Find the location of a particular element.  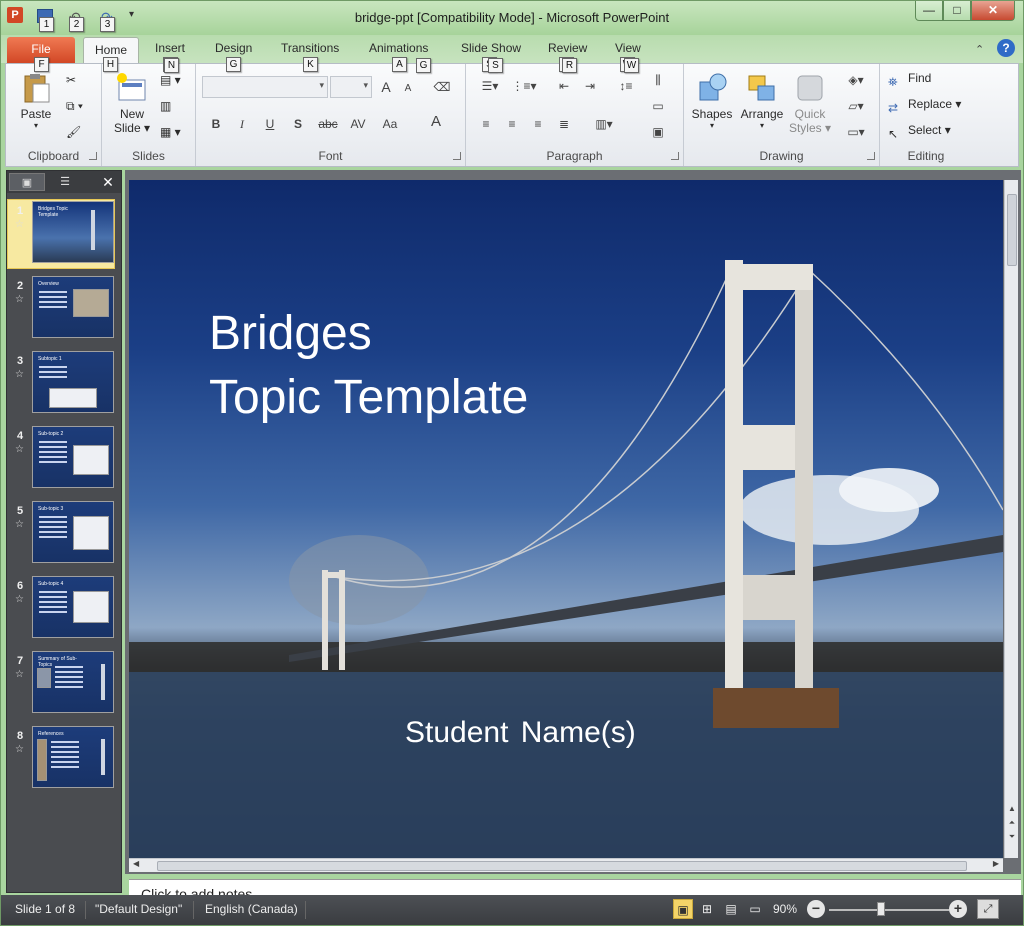

section-icon: ▦ ▾ is located at coordinates (170, 132).